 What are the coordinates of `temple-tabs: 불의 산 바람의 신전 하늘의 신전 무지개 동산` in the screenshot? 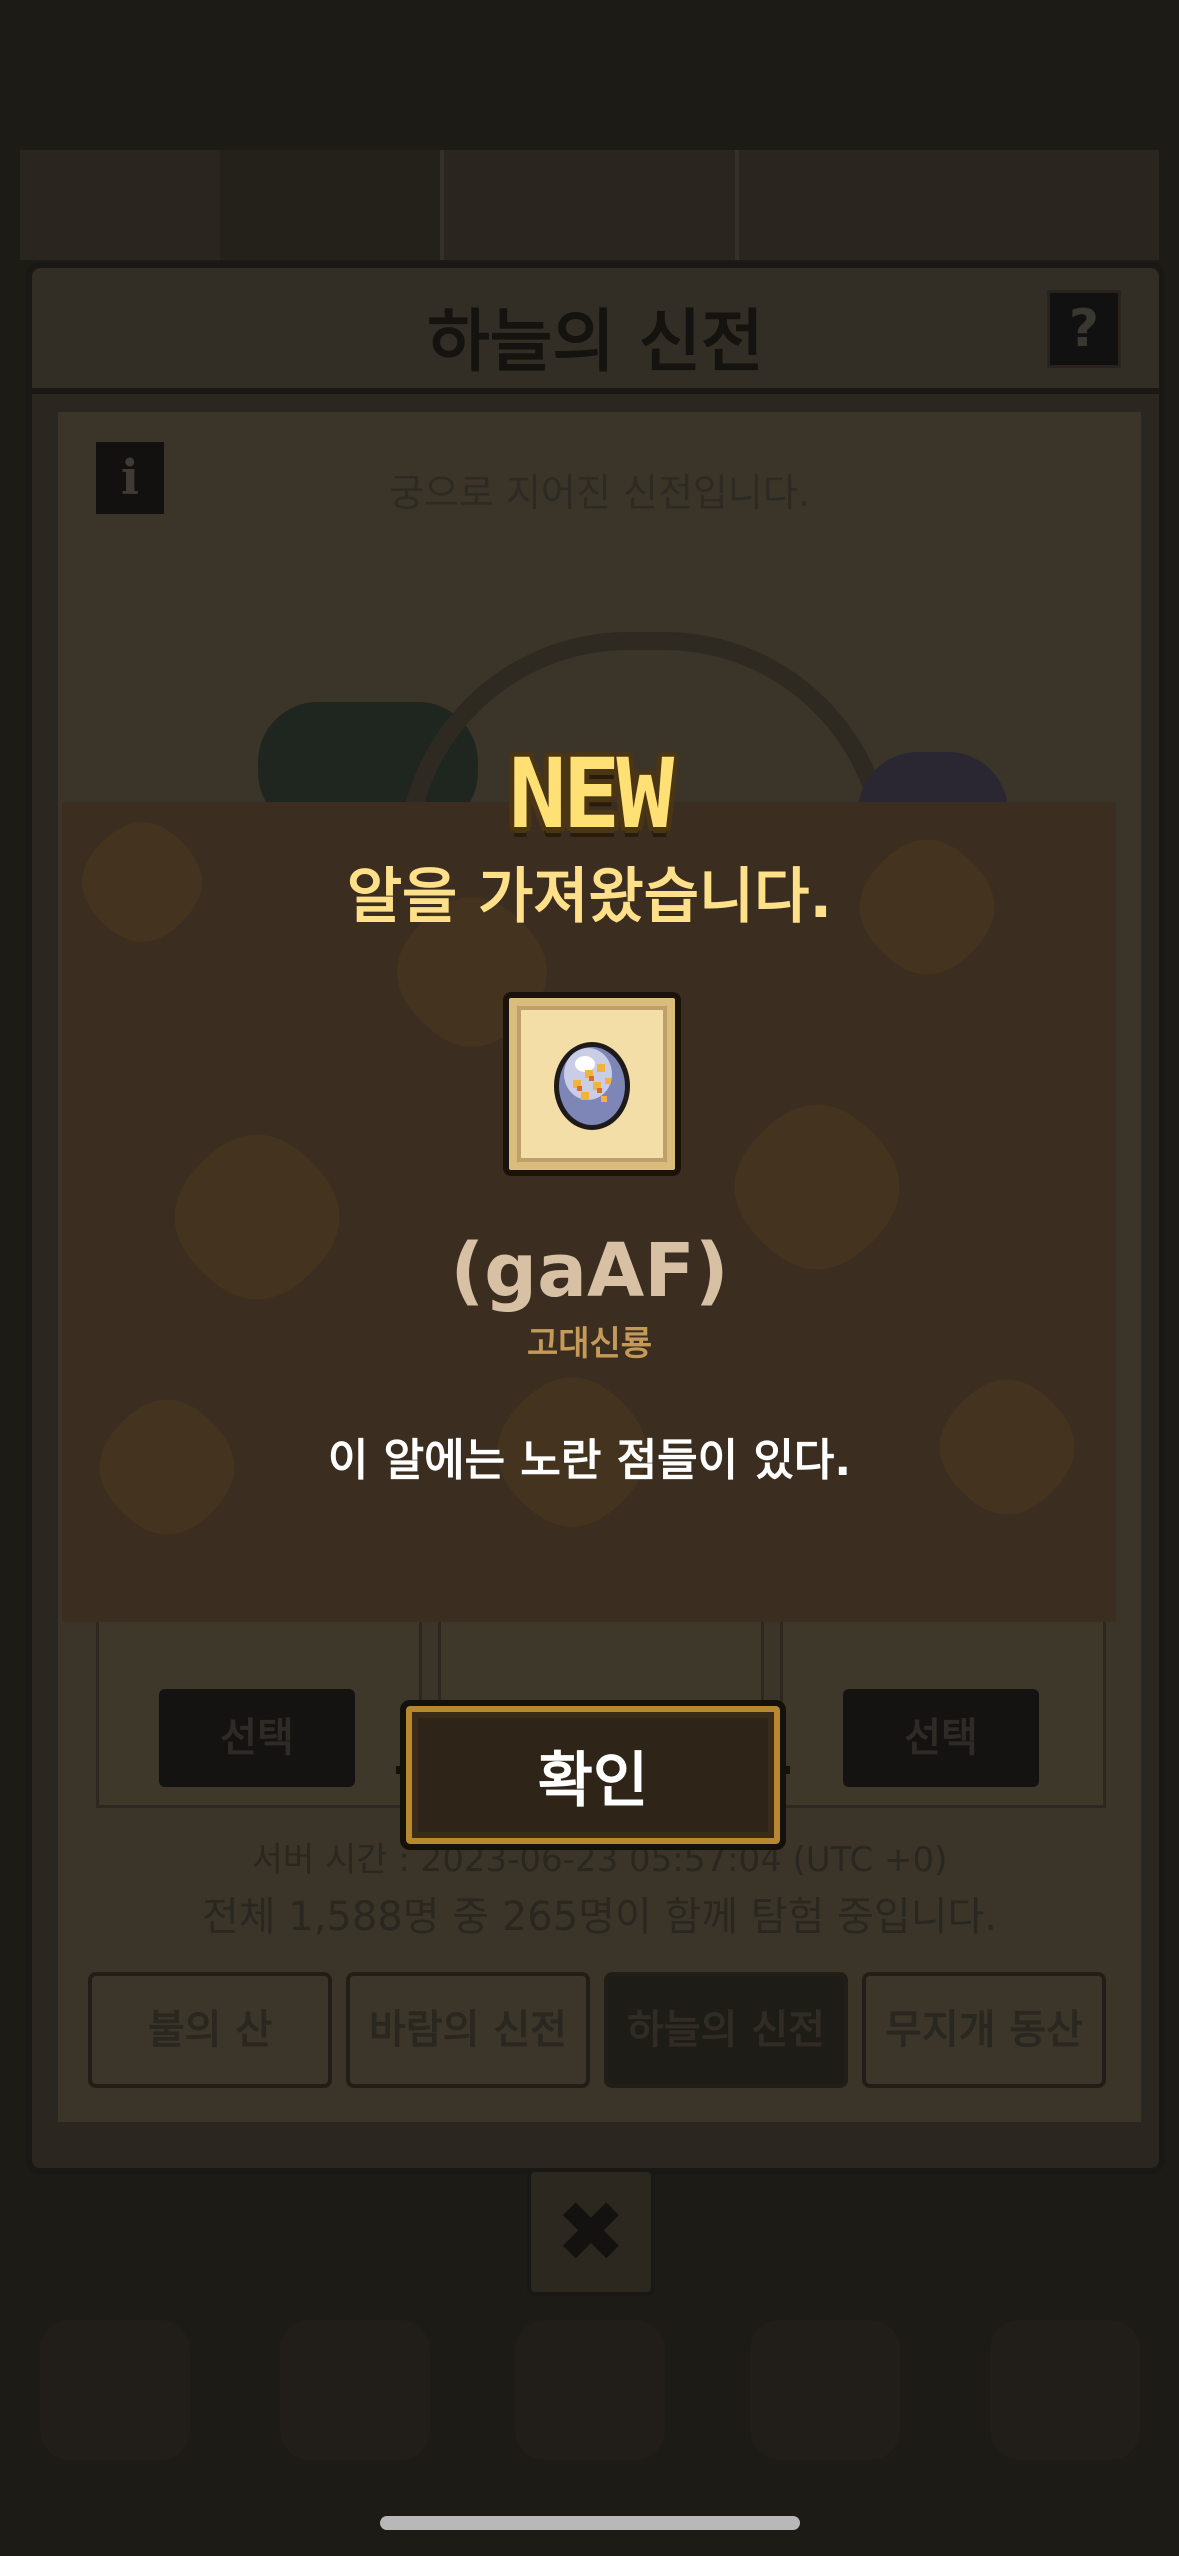 It's located at (603, 2032).